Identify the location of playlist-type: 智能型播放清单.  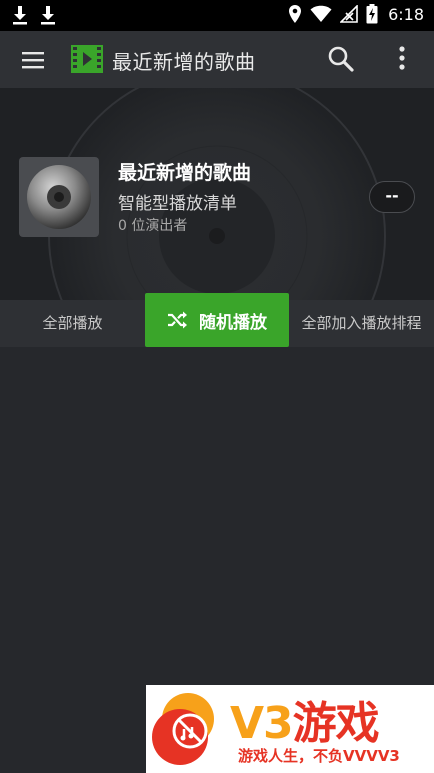
(177, 204).